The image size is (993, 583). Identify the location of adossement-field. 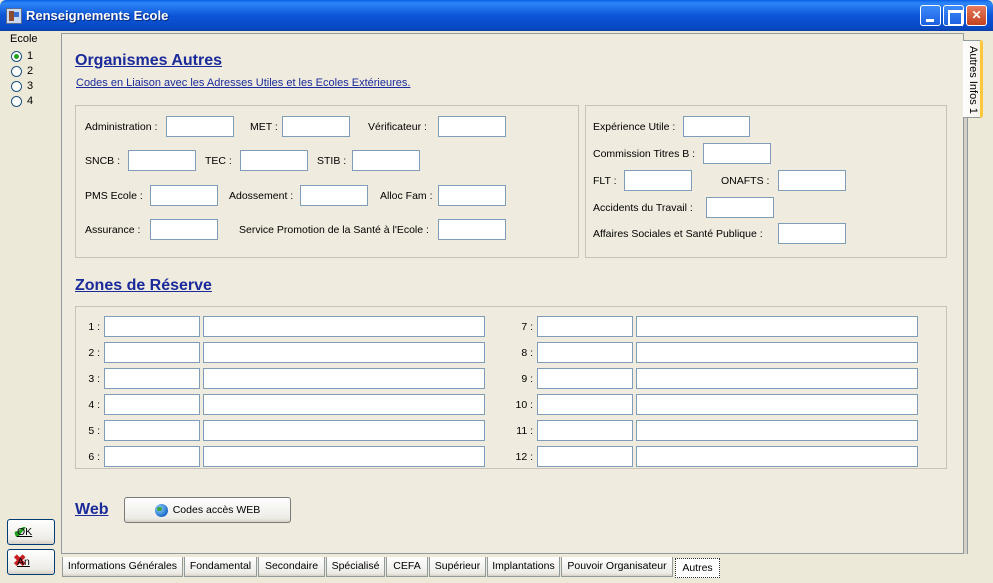
(334, 195).